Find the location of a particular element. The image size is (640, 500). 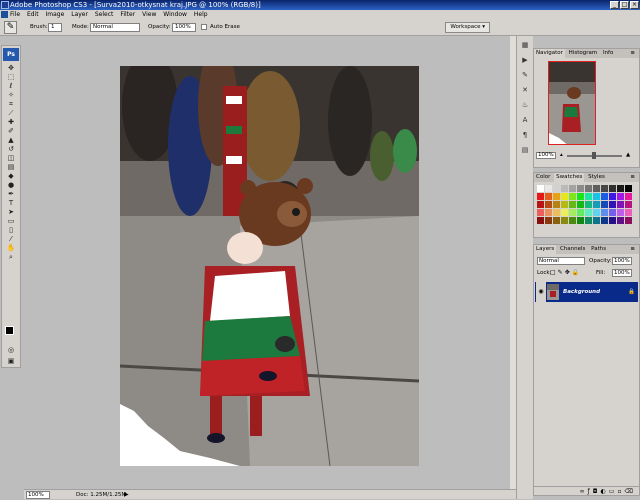

tab-paths: Paths is located at coordinates (598, 249).